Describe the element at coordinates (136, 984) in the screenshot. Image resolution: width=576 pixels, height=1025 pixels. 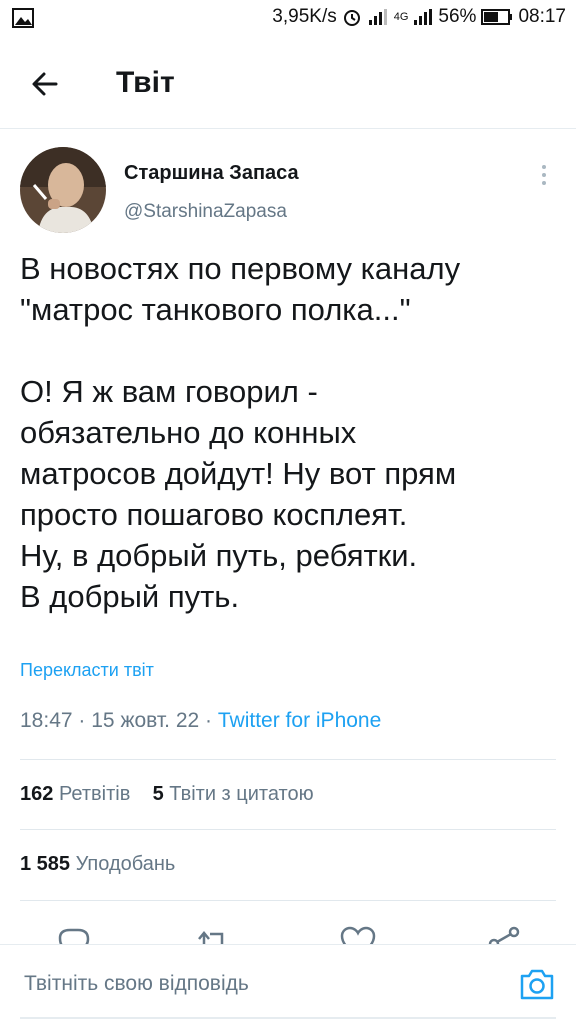
I see `reply-input: Твітніть свою відповідь` at that location.